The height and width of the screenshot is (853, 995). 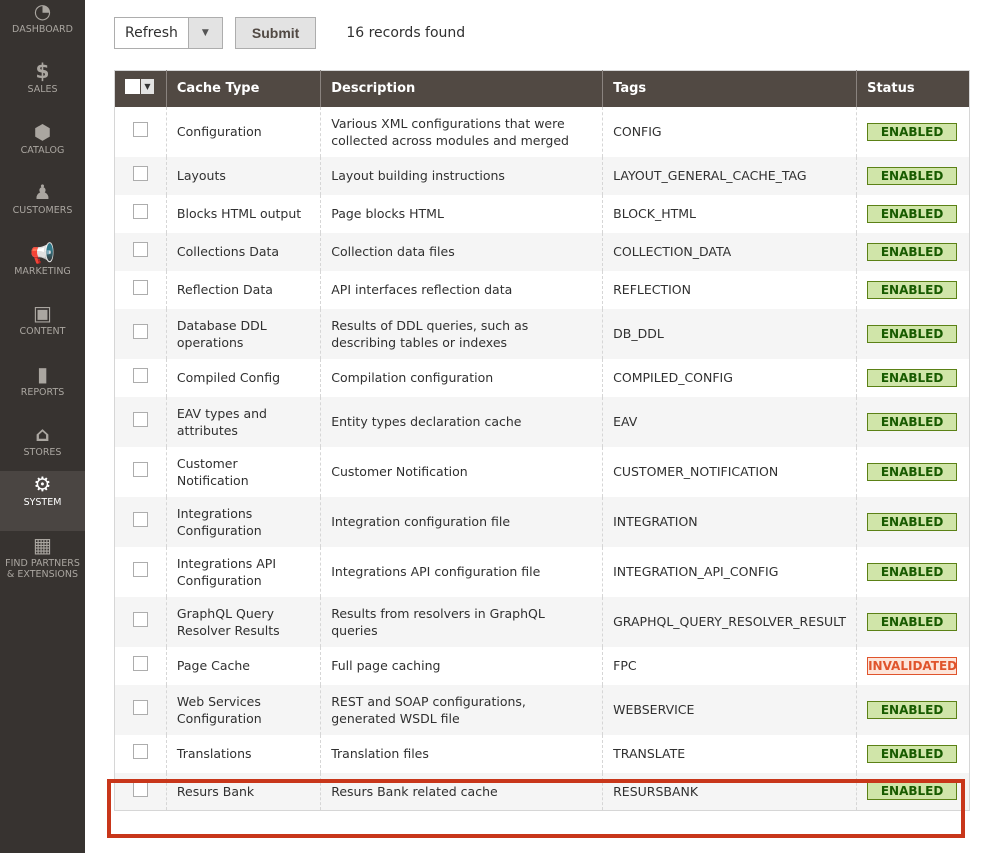 I want to click on box-icon: ⬢, so click(x=42, y=132).